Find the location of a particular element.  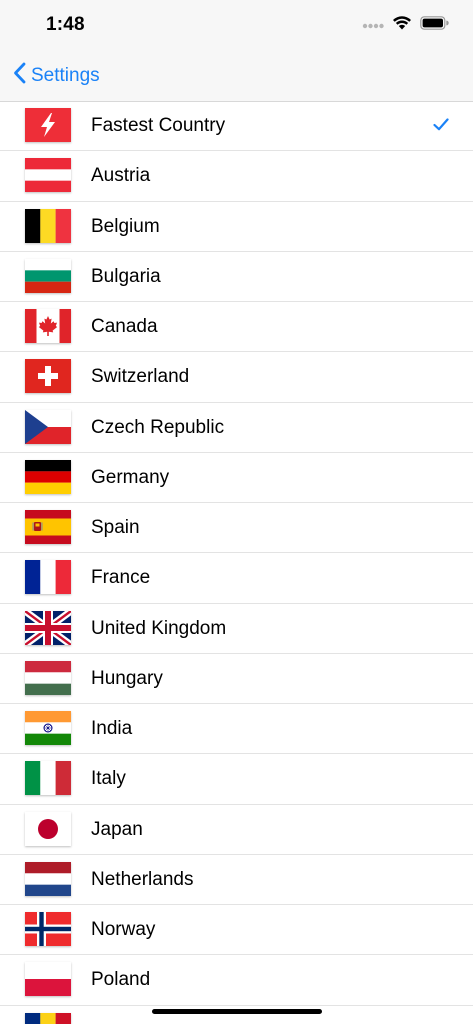

status-bar: 1:48 is located at coordinates (236, 25).